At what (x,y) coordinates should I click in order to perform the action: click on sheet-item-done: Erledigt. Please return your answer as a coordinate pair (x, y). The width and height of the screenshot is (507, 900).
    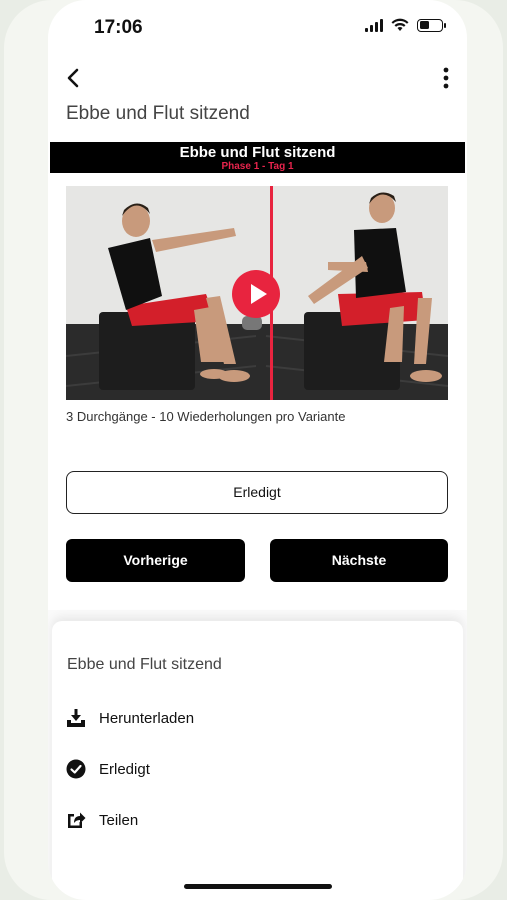
    Looking at the image, I should click on (108, 769).